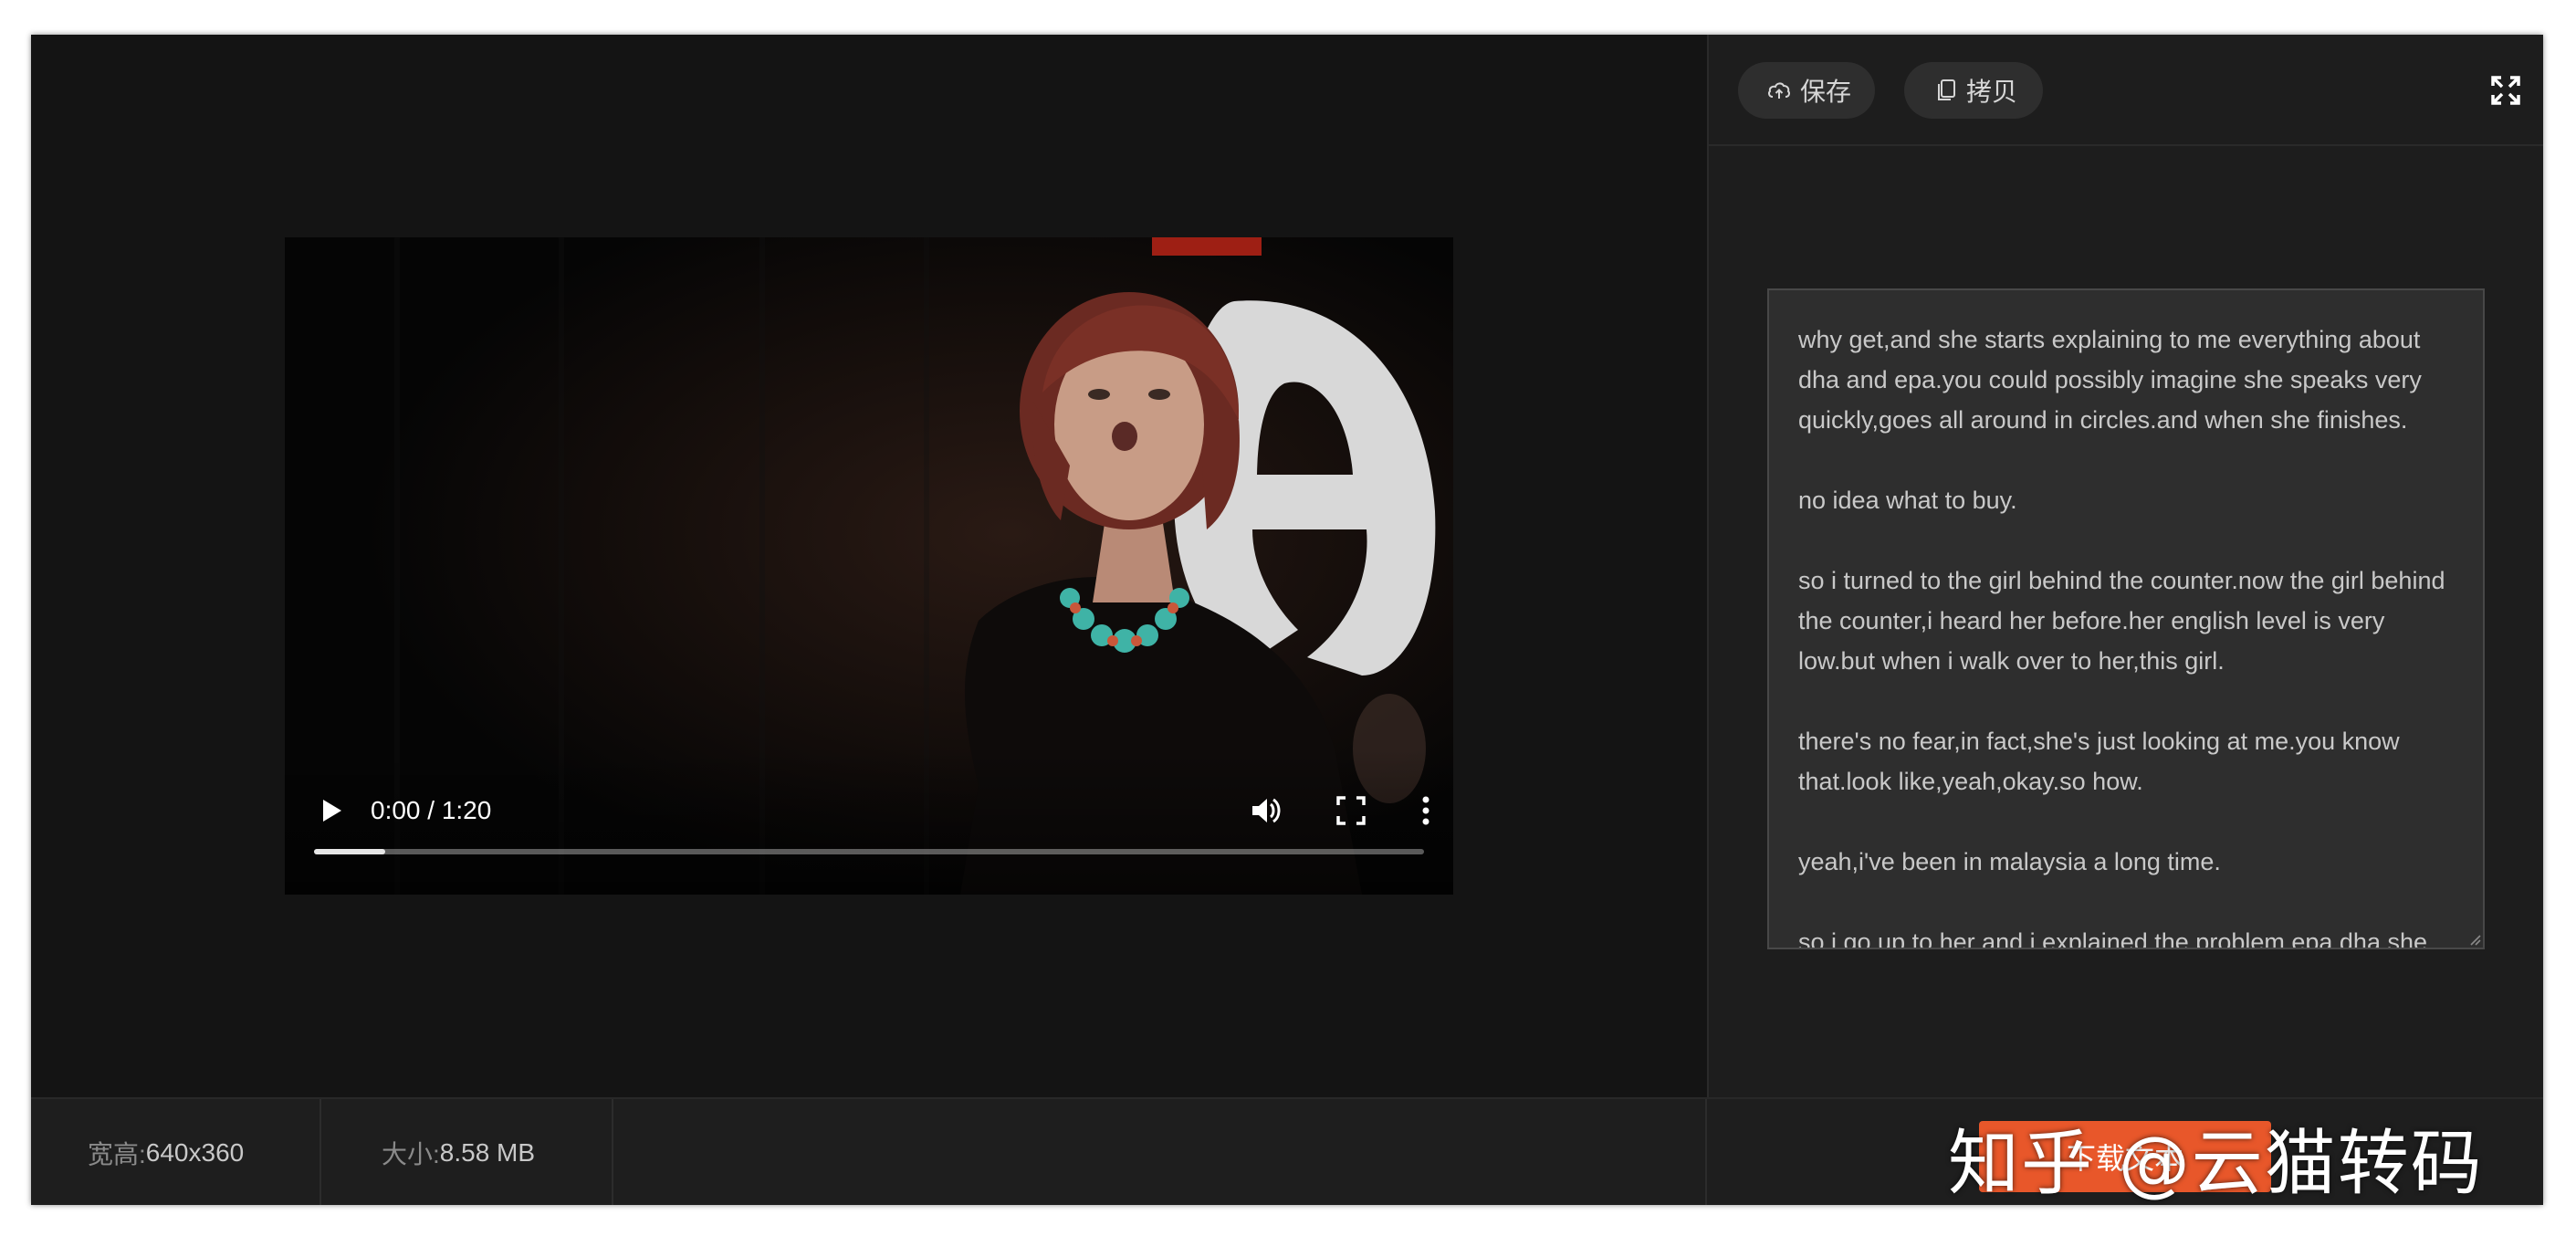 This screenshot has width=2576, height=1236. Describe the element at coordinates (1265, 810) in the screenshot. I see `volume-icon` at that location.